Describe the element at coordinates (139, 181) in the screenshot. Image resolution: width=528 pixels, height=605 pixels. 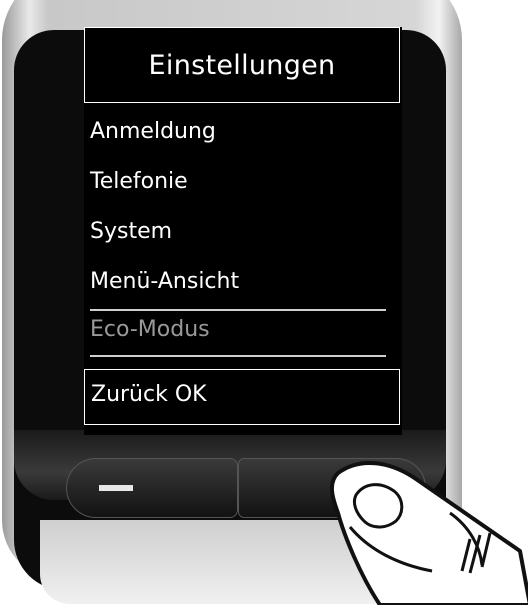
I see `menu-item-telefonie: Telefonie` at that location.